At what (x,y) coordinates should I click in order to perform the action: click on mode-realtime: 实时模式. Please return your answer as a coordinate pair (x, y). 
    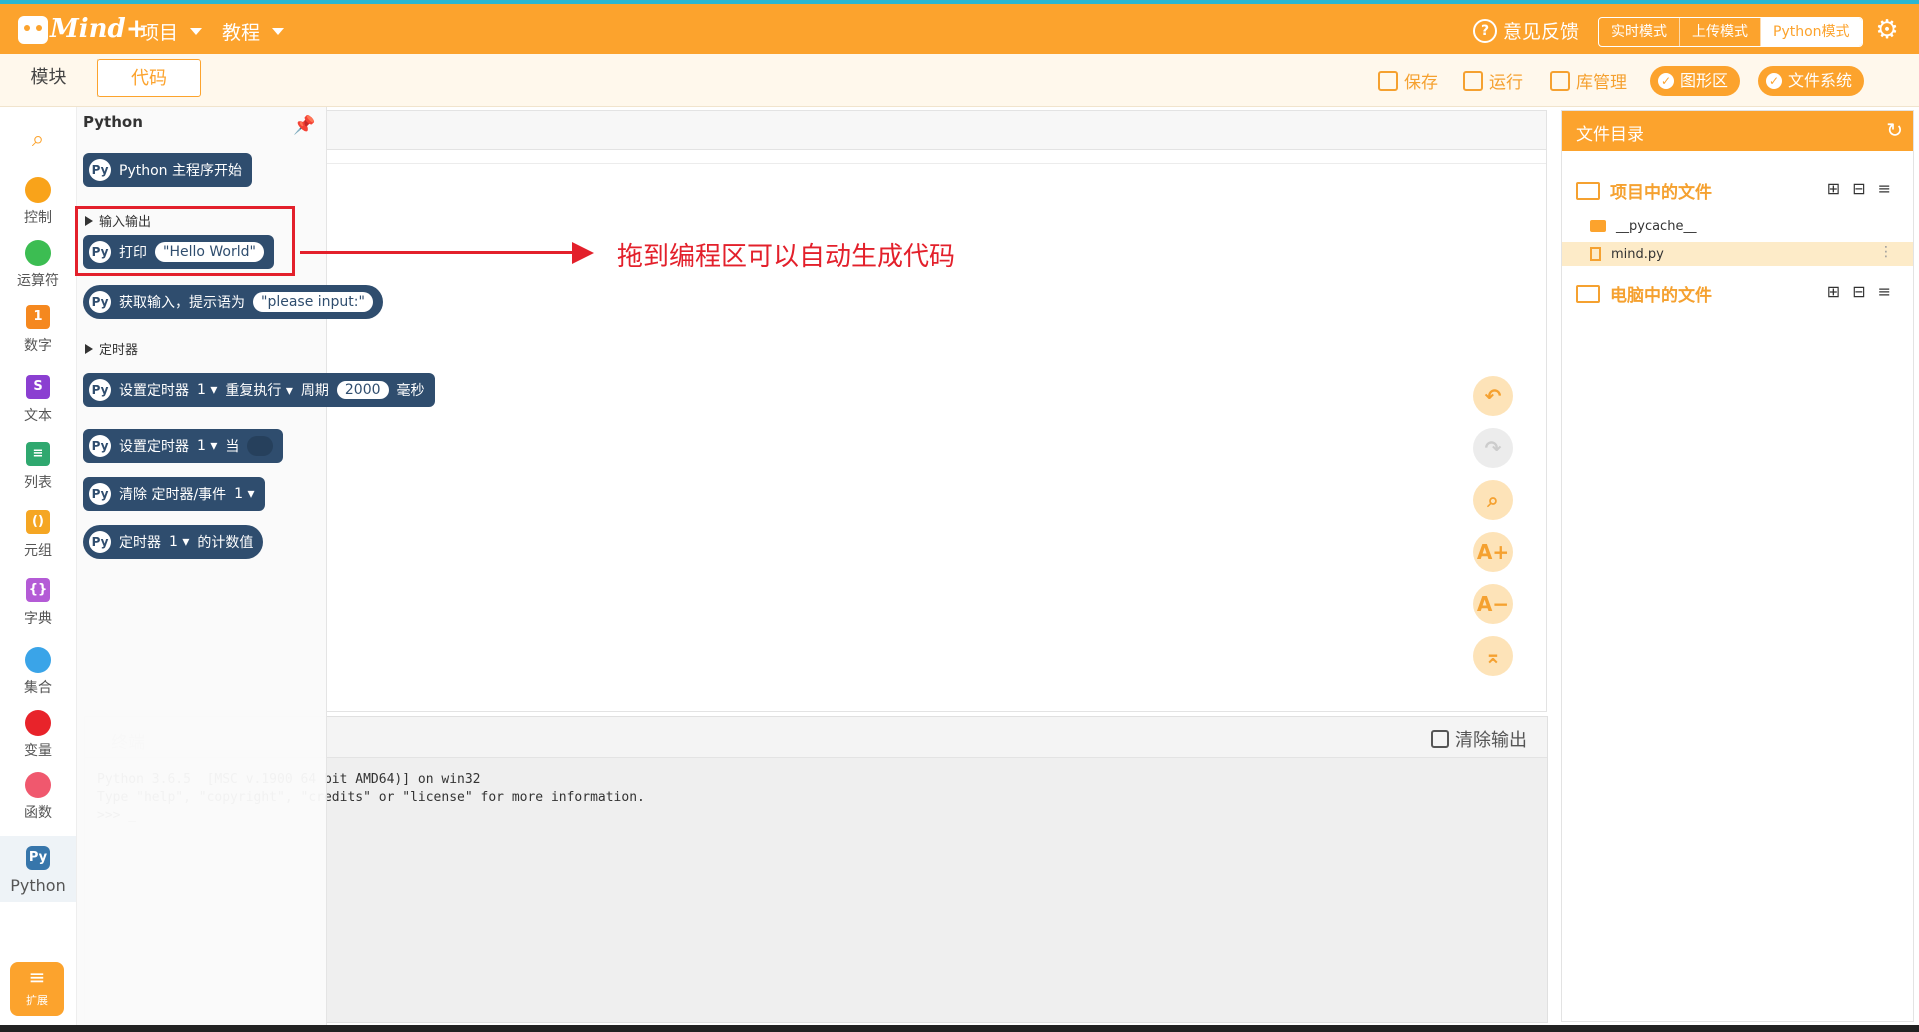
    Looking at the image, I should click on (1639, 32).